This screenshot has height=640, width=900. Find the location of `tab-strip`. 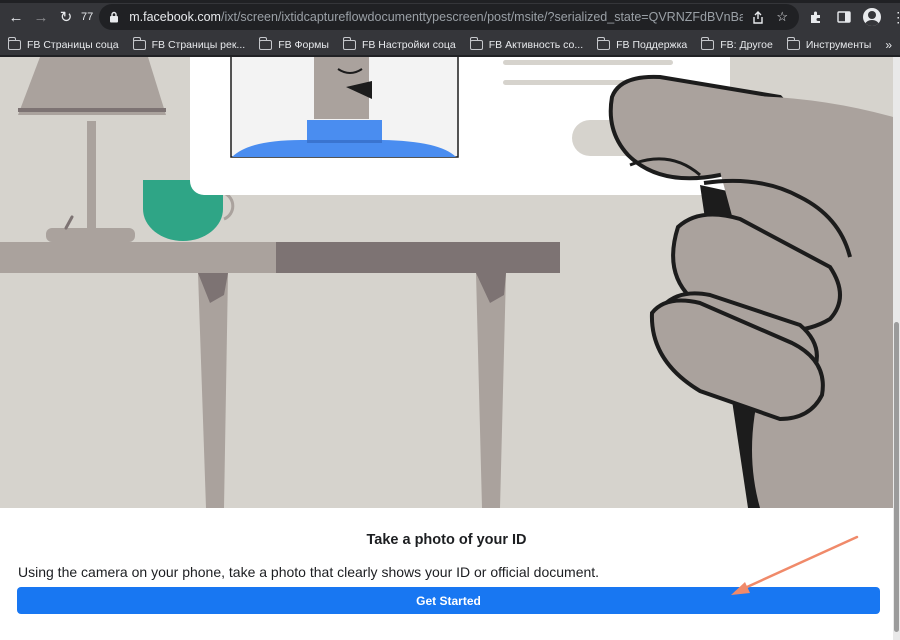

tab-strip is located at coordinates (450, 1).